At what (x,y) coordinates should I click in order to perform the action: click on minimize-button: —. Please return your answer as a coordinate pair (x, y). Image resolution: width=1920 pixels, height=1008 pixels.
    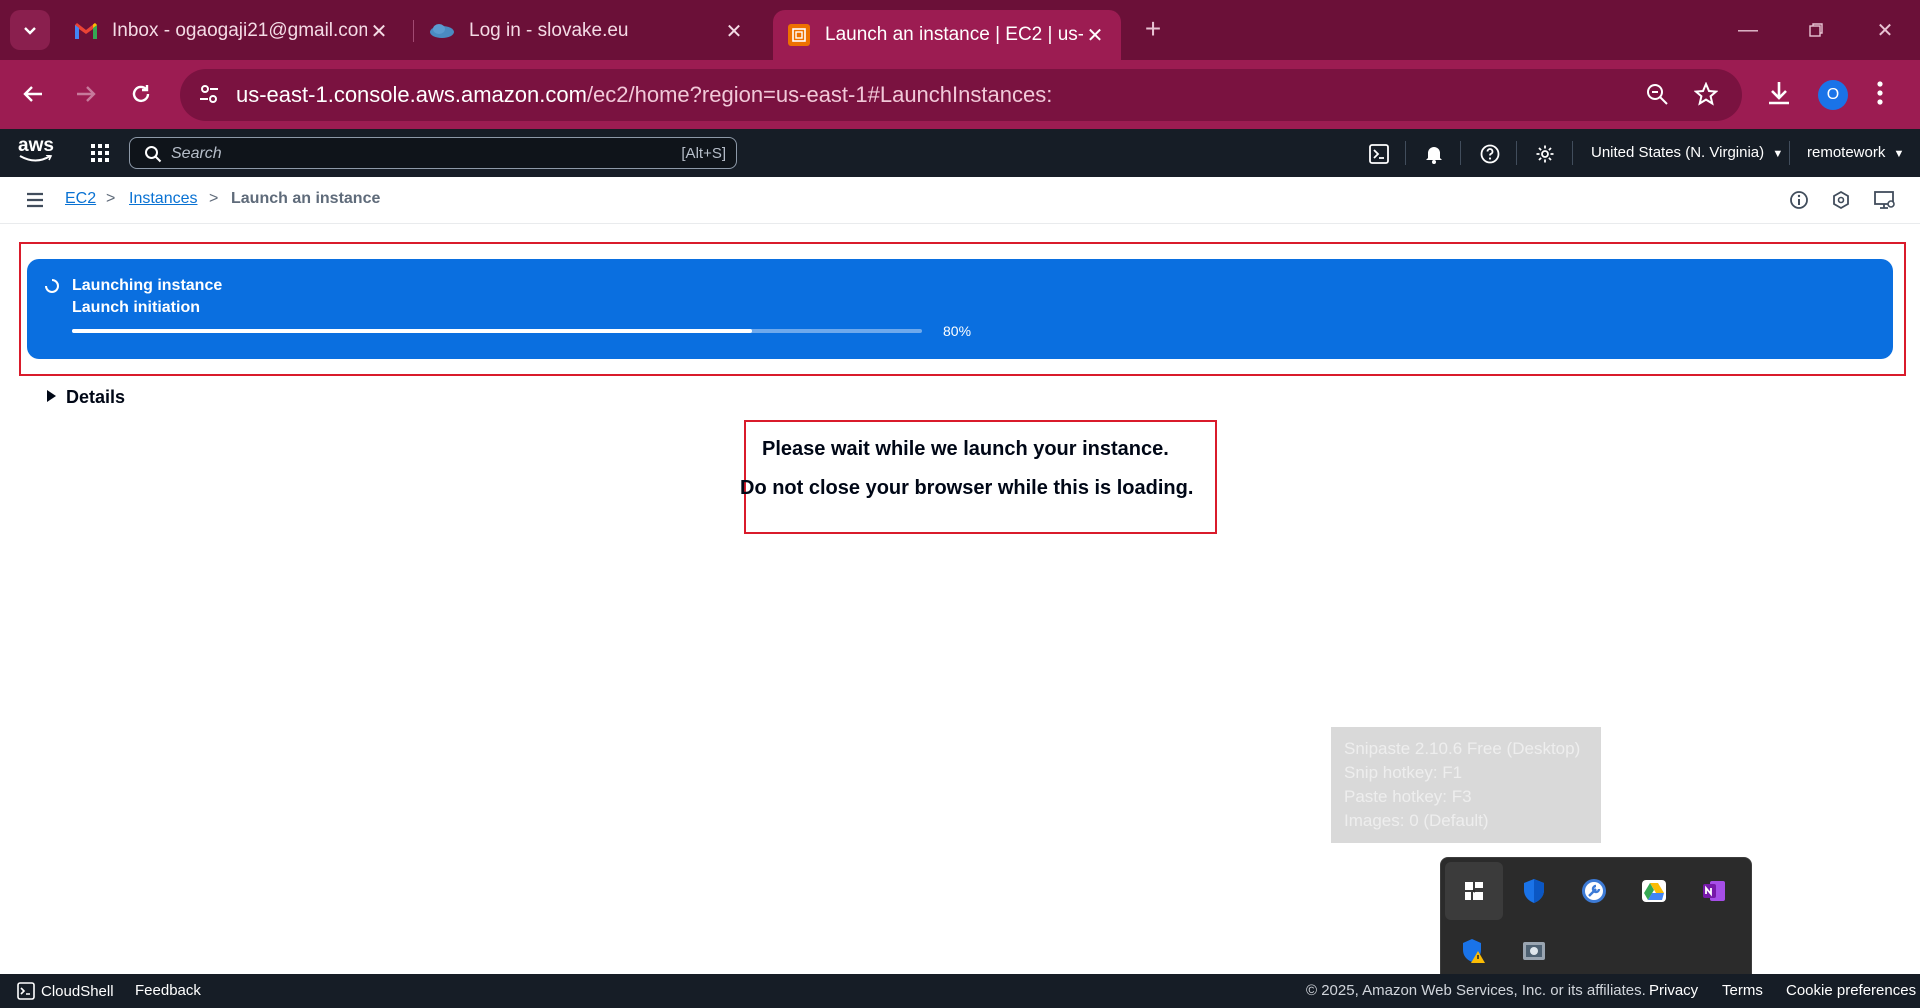
    Looking at the image, I should click on (1748, 30).